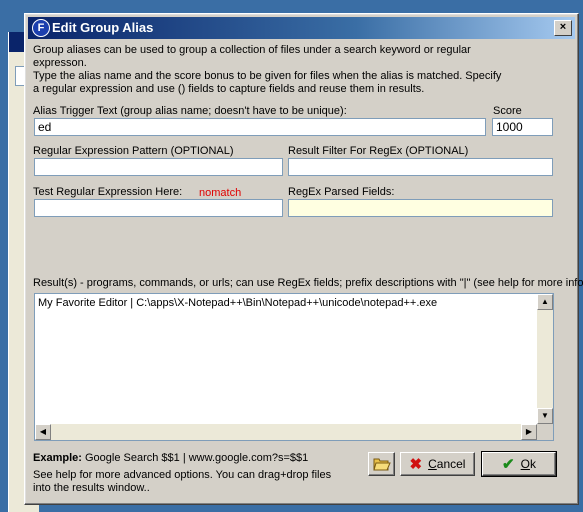 This screenshot has height=512, width=583. I want to click on scroll-right-icon: ▶, so click(529, 432).